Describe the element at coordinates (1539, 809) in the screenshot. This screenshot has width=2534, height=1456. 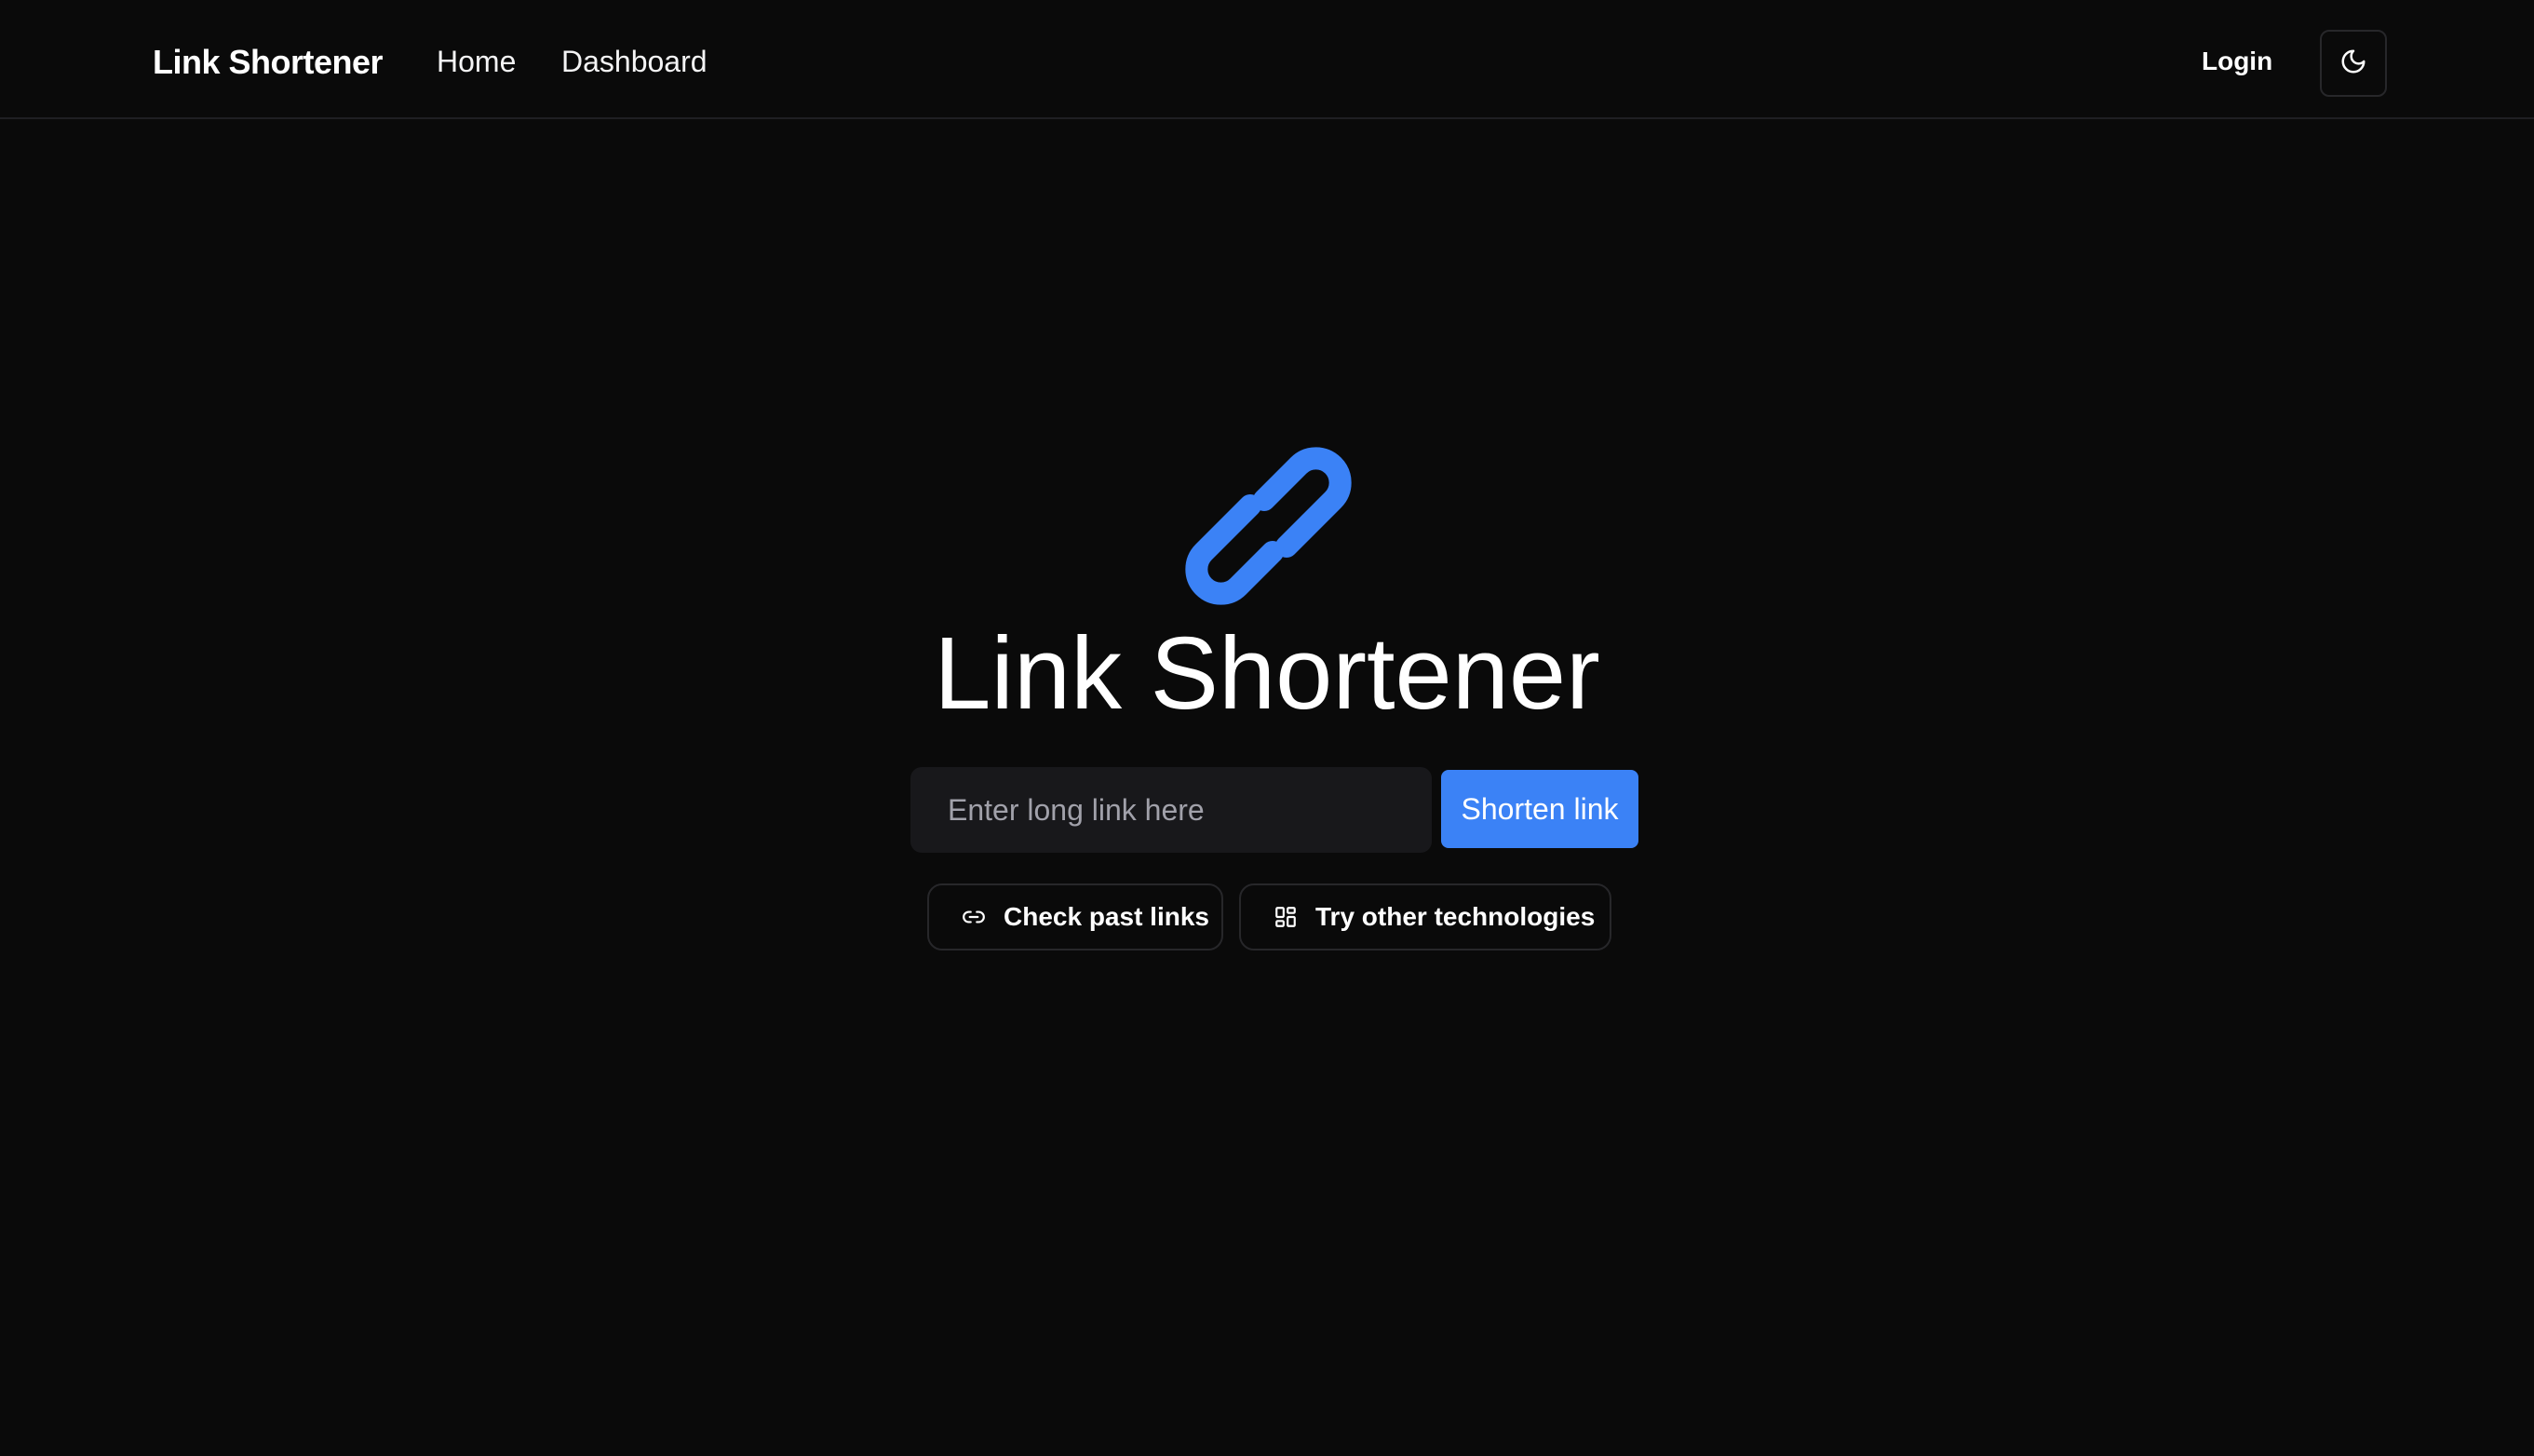
I see `shorten-link-button: Shorten link` at that location.